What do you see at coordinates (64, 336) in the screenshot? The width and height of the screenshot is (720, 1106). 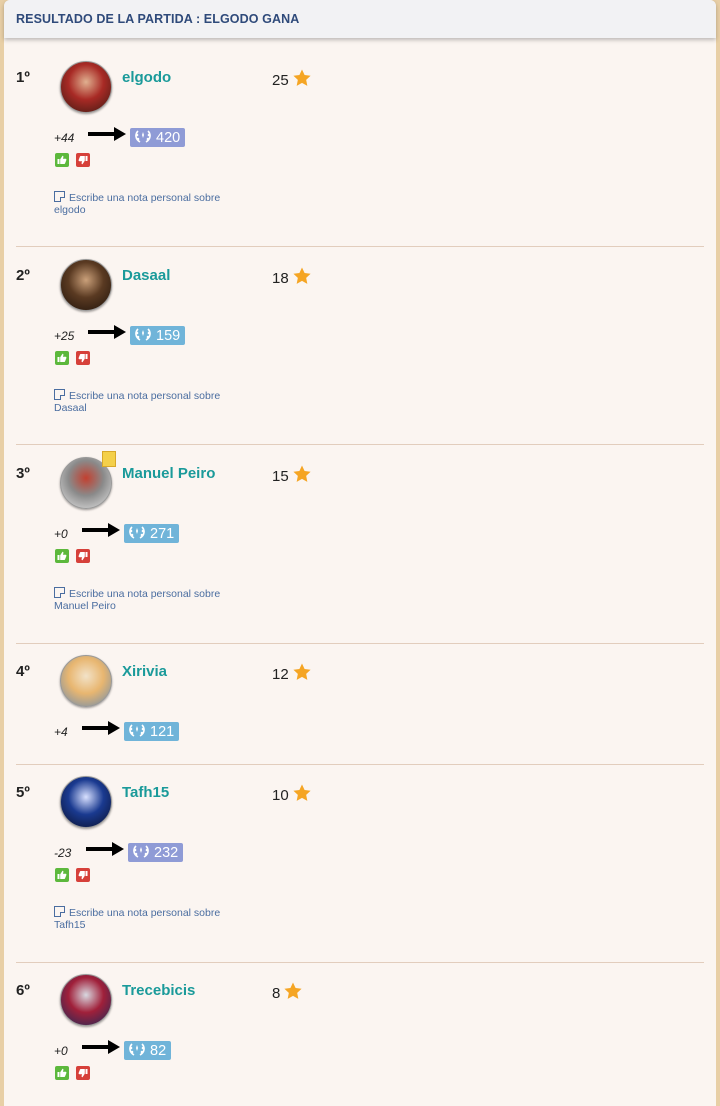 I see `elo-delta: +25` at bounding box center [64, 336].